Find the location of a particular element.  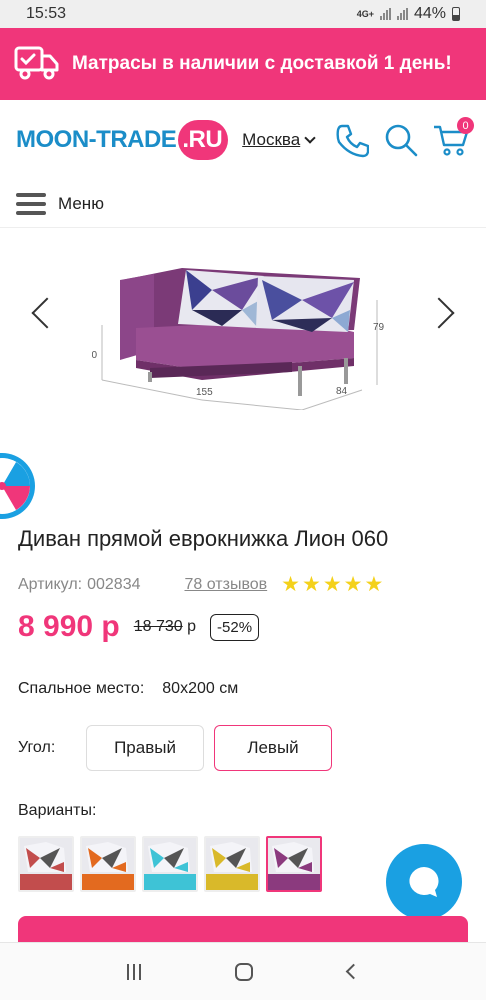

logo-suffix: .RU is located at coordinates (203, 140).